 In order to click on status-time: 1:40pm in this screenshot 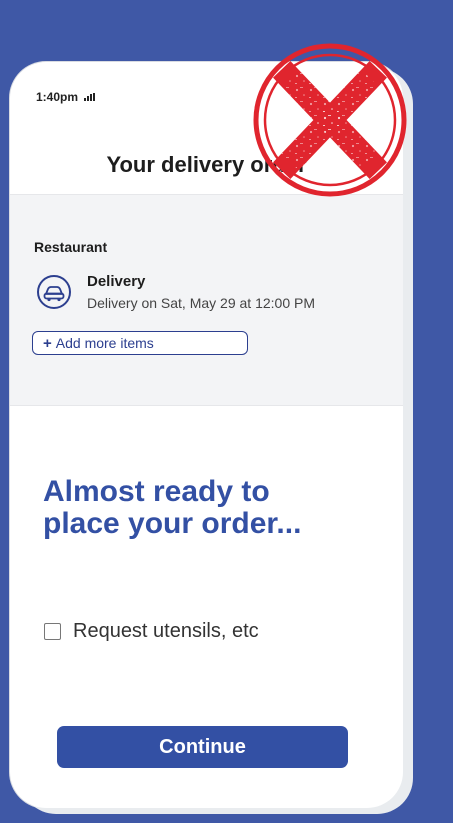, I will do `click(57, 97)`.